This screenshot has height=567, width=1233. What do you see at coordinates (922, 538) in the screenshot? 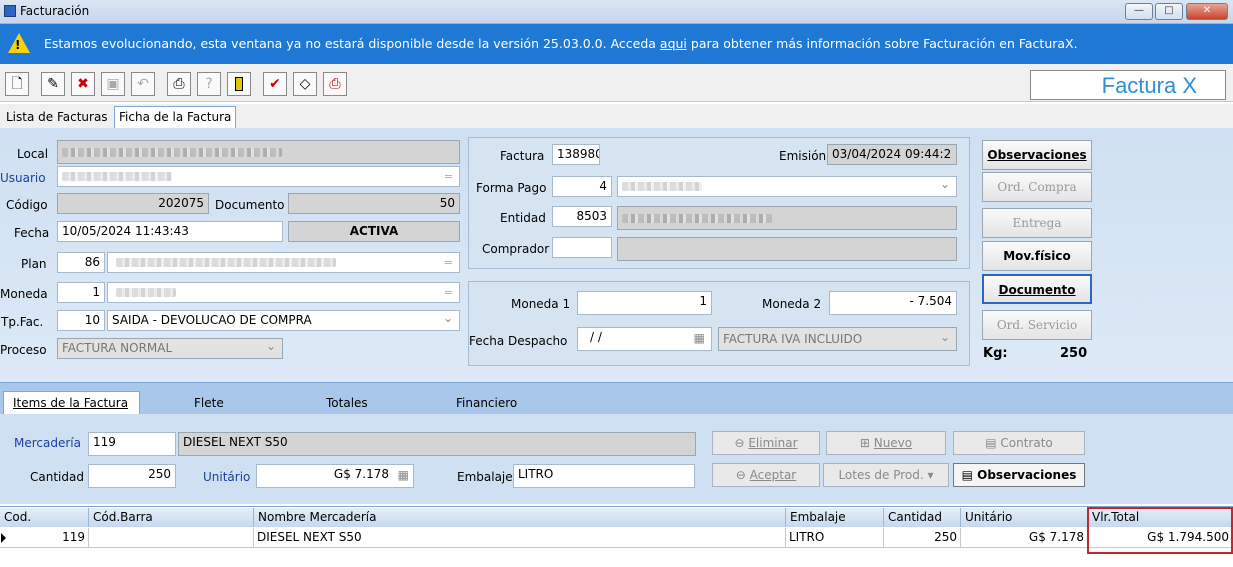
I see `table-row-cell-cantidad: 250` at bounding box center [922, 538].